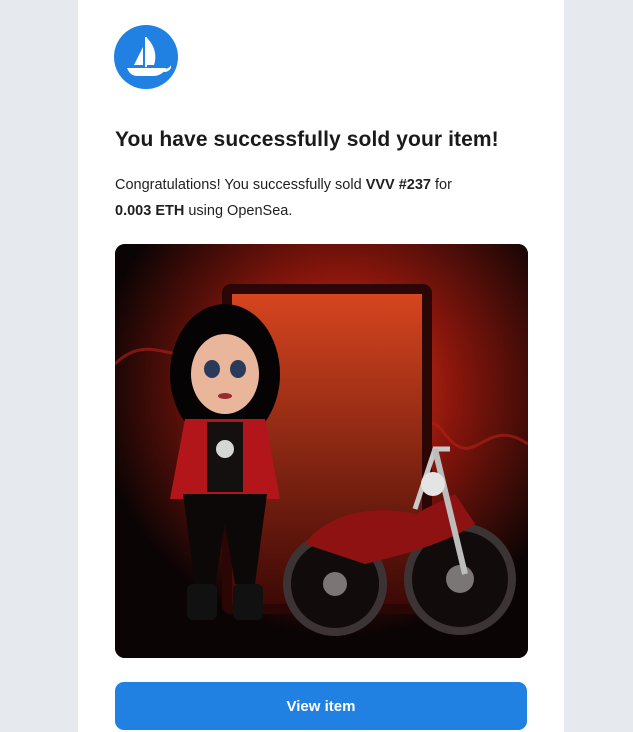 The height and width of the screenshot is (732, 633). What do you see at coordinates (321, 706) in the screenshot?
I see `view-item-button: View item` at bounding box center [321, 706].